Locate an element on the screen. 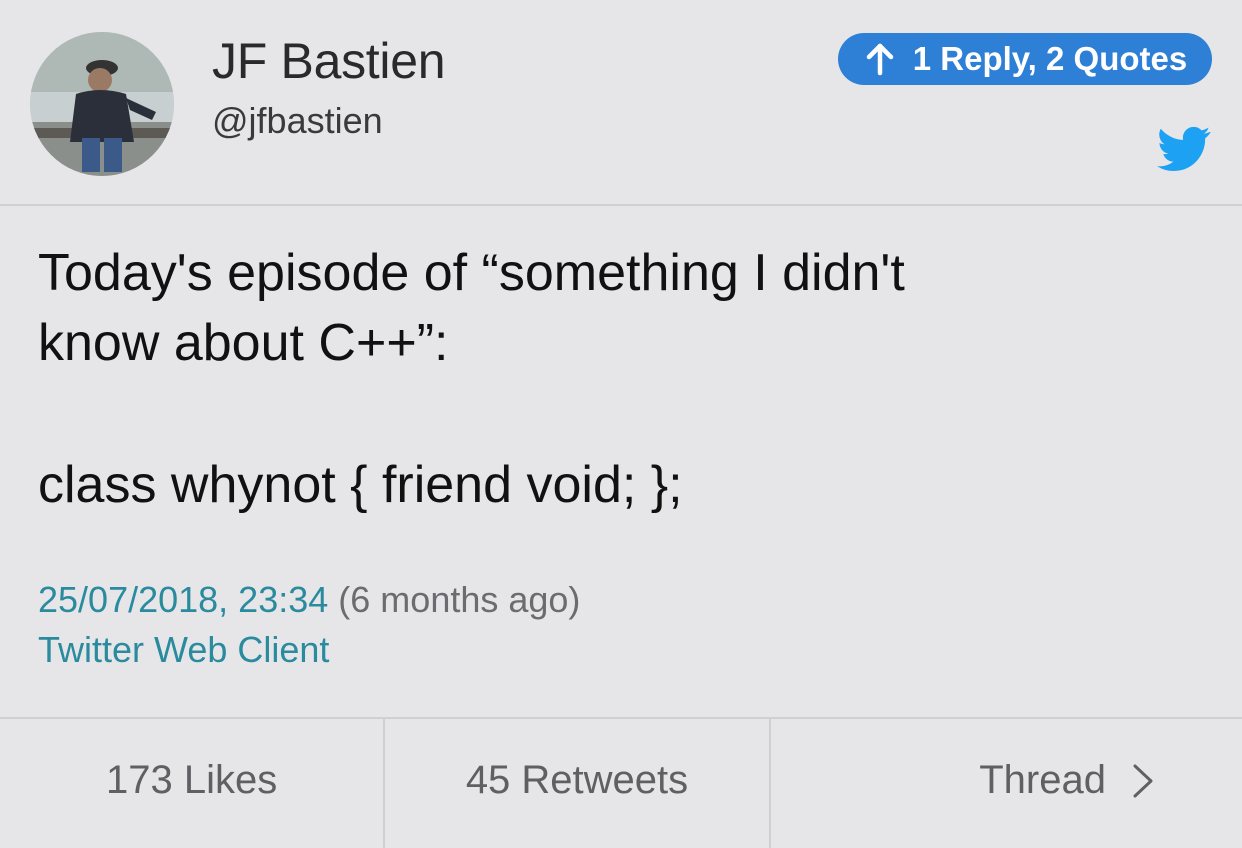  retweets-button: 45 Retweets is located at coordinates (575, 783).